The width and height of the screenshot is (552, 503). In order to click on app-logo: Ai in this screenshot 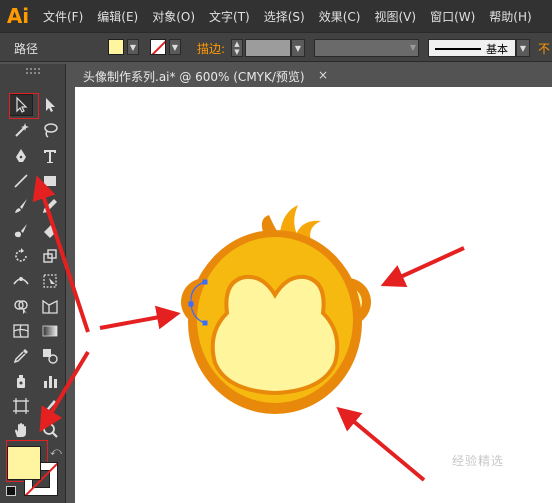, I will do `click(18, 16)`.